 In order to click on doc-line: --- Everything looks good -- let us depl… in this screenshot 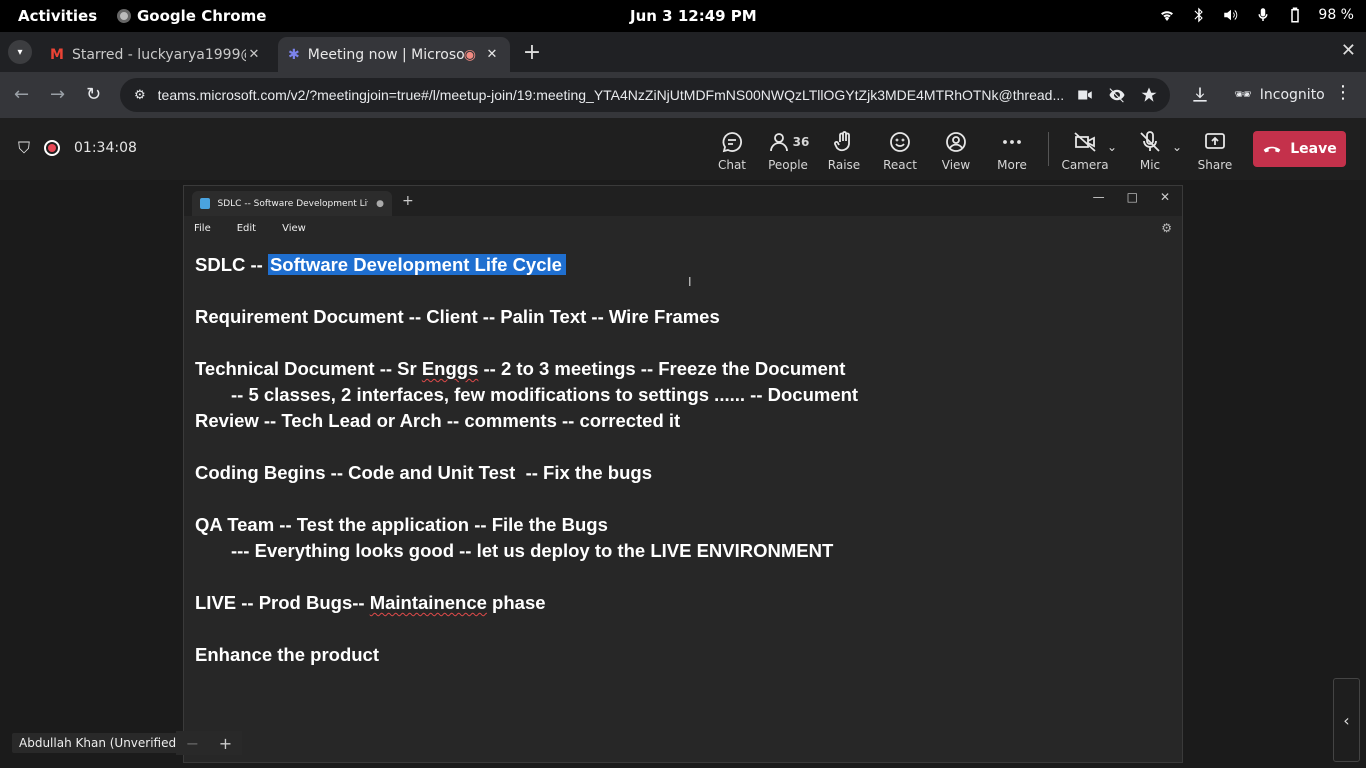, I will do `click(514, 550)`.